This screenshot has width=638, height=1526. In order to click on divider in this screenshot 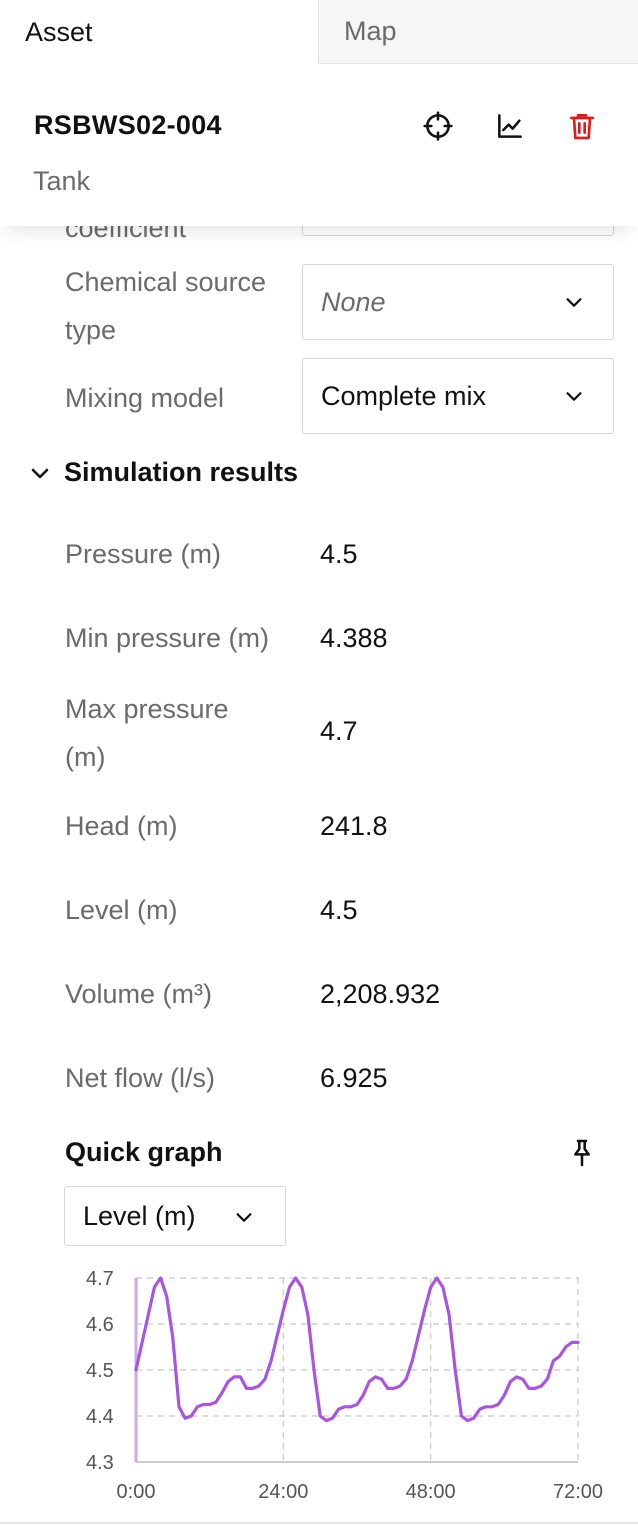, I will do `click(319, 1523)`.